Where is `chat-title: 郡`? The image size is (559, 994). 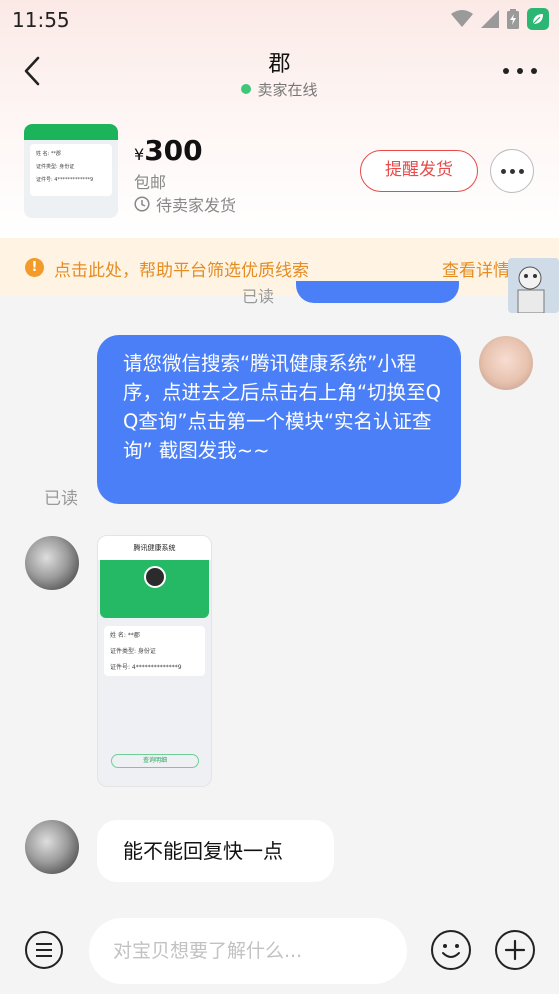
chat-title: 郡 is located at coordinates (279, 64).